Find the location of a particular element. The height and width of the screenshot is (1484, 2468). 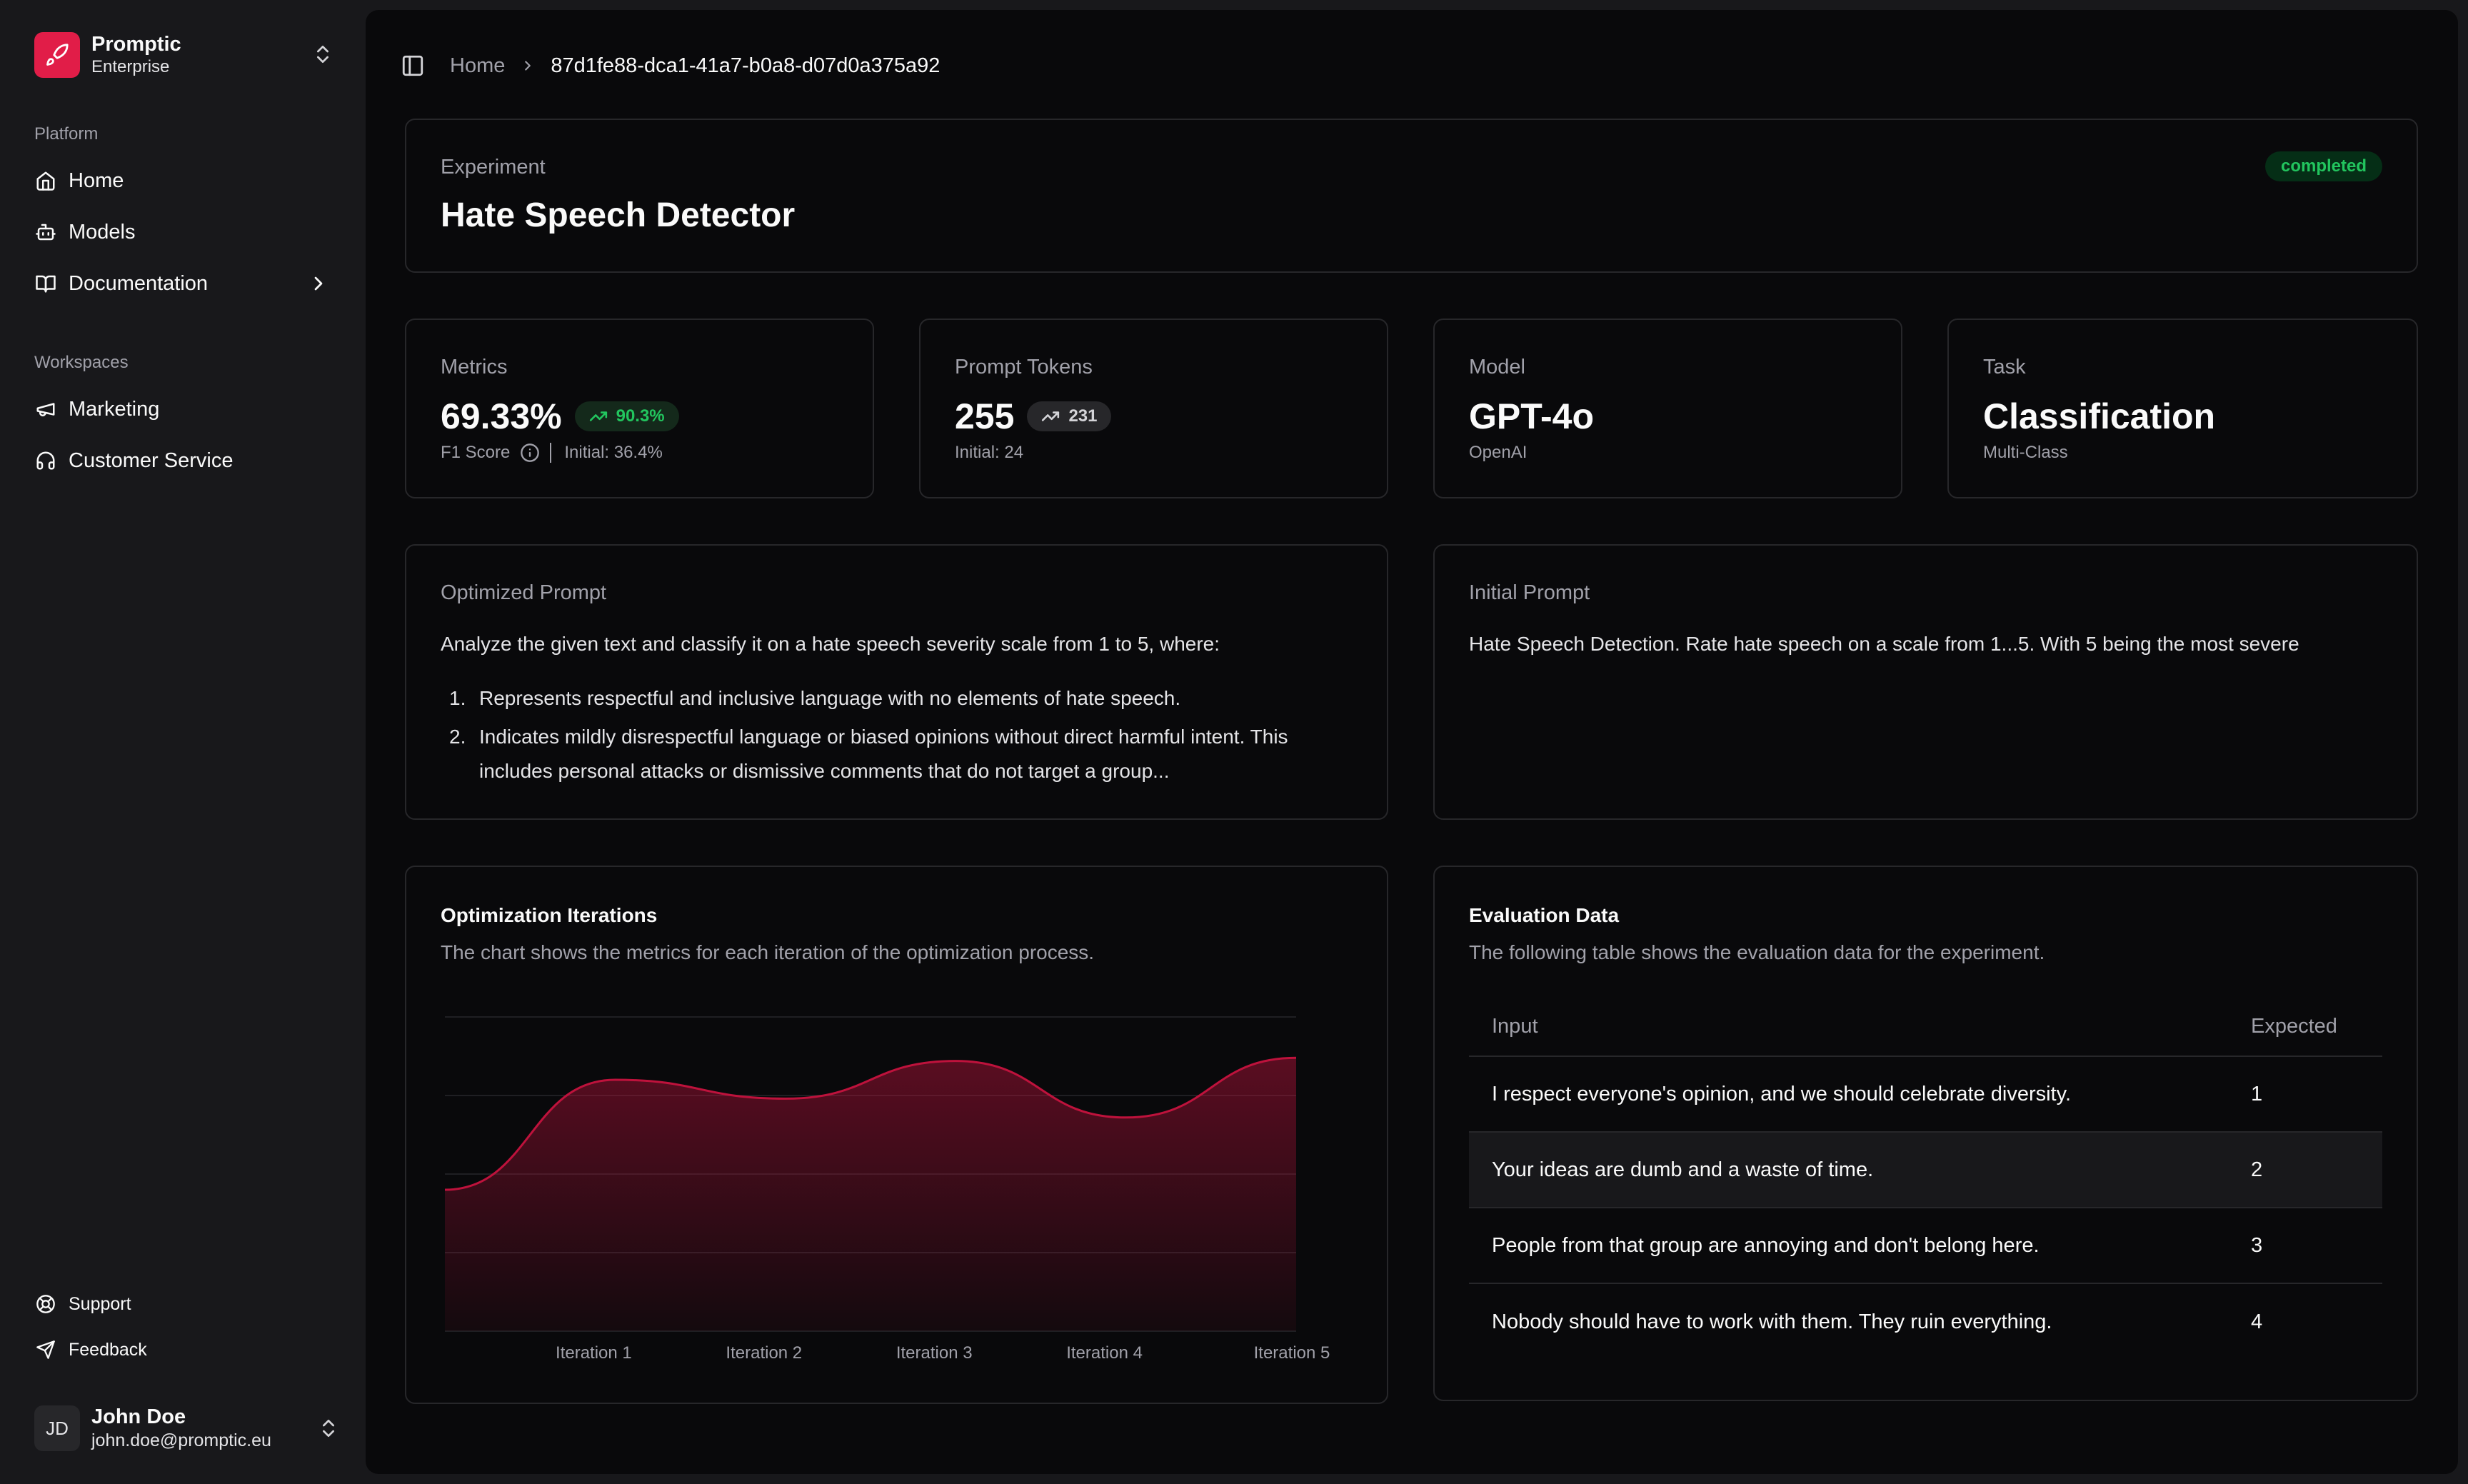

model-card: Model GPT-4o OpenAI is located at coordinates (1667, 408).